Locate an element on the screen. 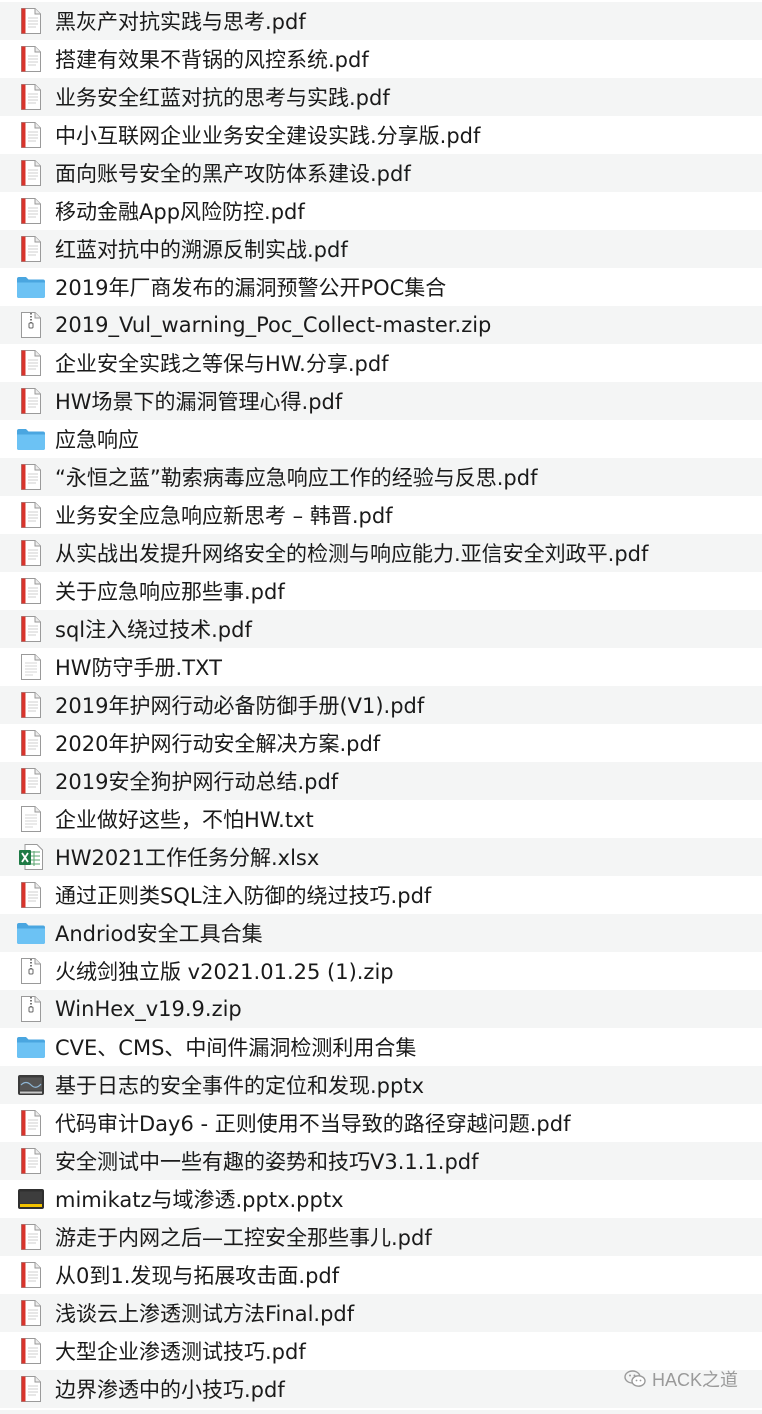 This screenshot has height=1414, width=762. file-row: 2019安全狗护网行动总结.pdf is located at coordinates (381, 781).